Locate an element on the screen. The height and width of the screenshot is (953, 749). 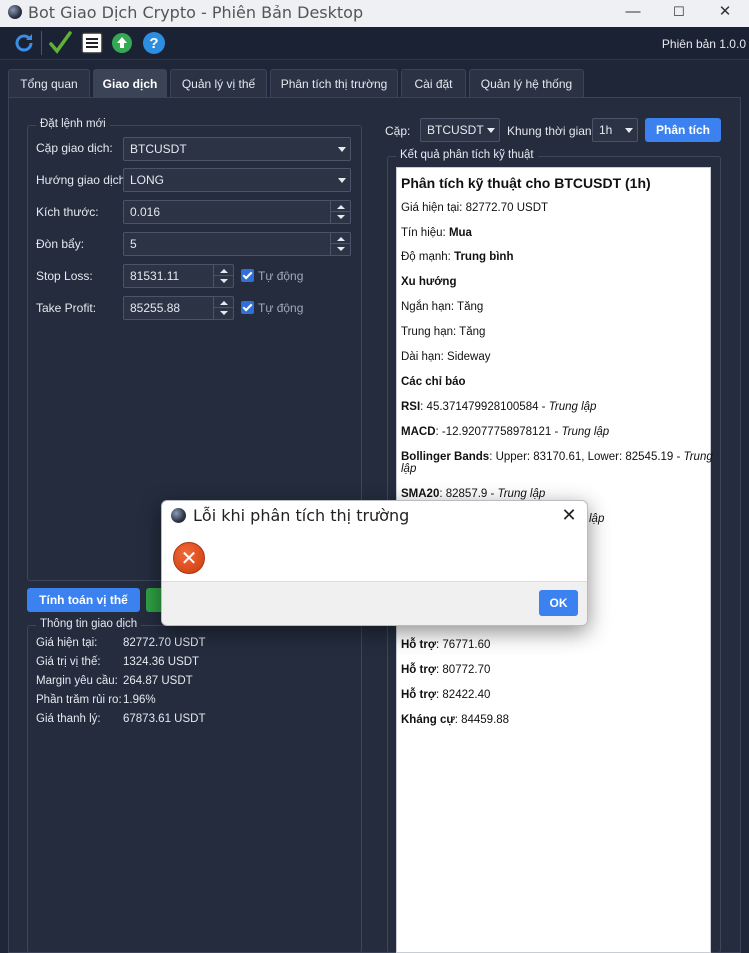
upload-icon is located at coordinates (122, 43).